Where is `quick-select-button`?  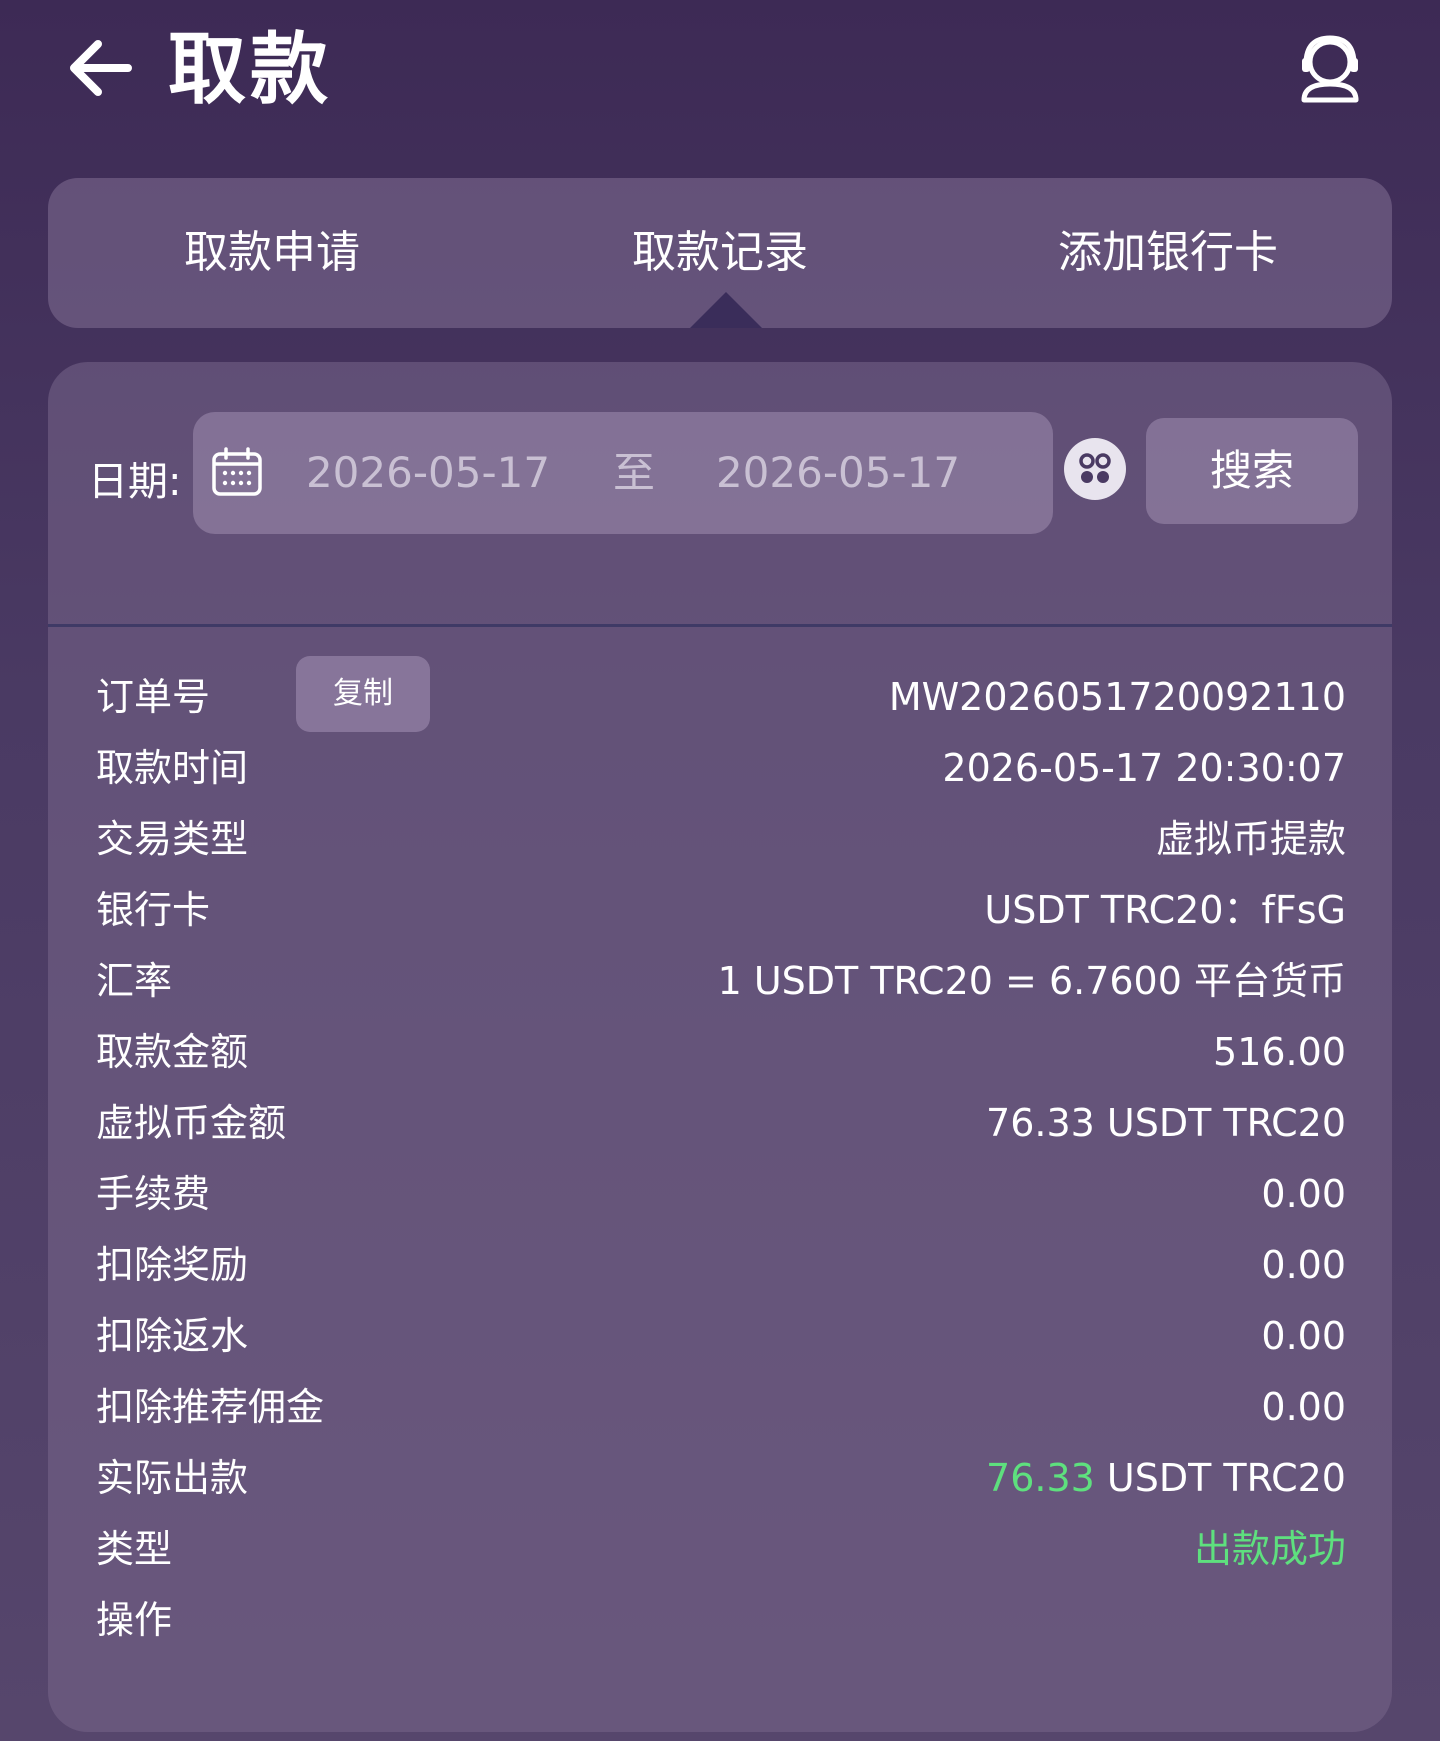
quick-select-button is located at coordinates (1095, 469).